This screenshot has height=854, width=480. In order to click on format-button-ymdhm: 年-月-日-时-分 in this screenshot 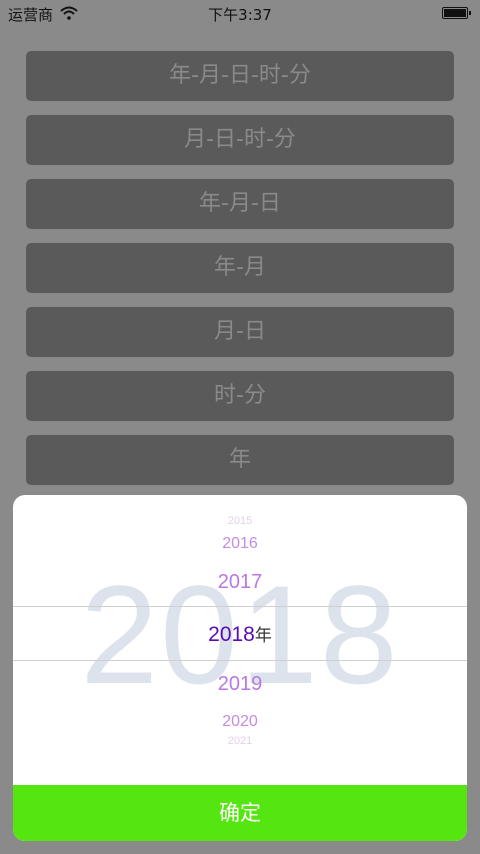, I will do `click(240, 76)`.